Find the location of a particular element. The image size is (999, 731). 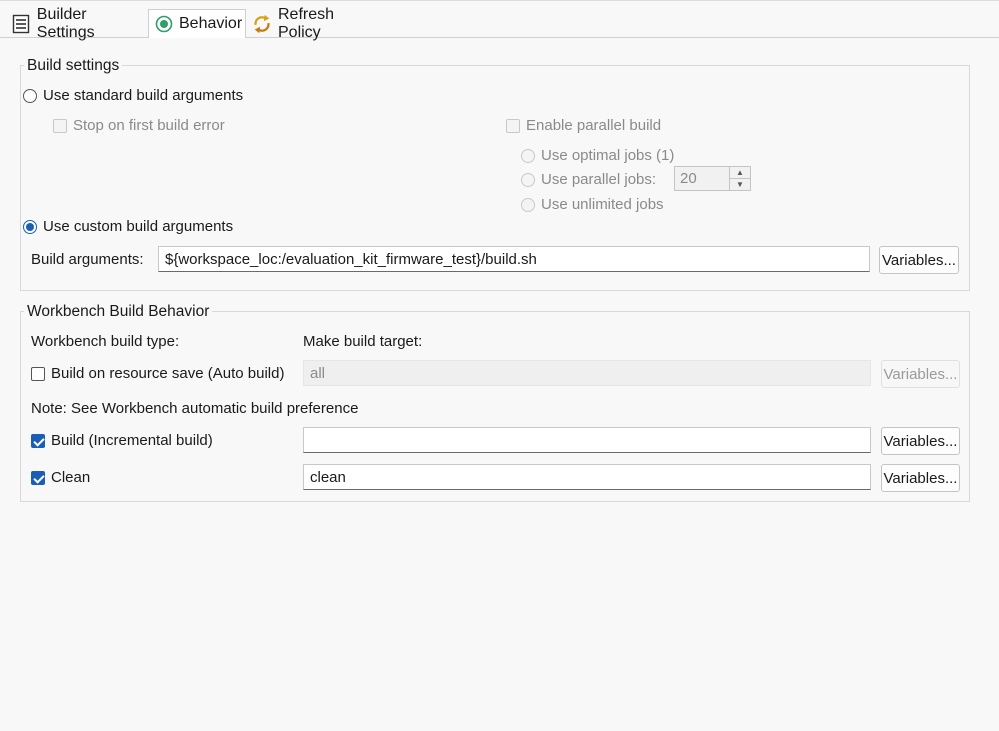

auto-build-target-input: all is located at coordinates (587, 373).